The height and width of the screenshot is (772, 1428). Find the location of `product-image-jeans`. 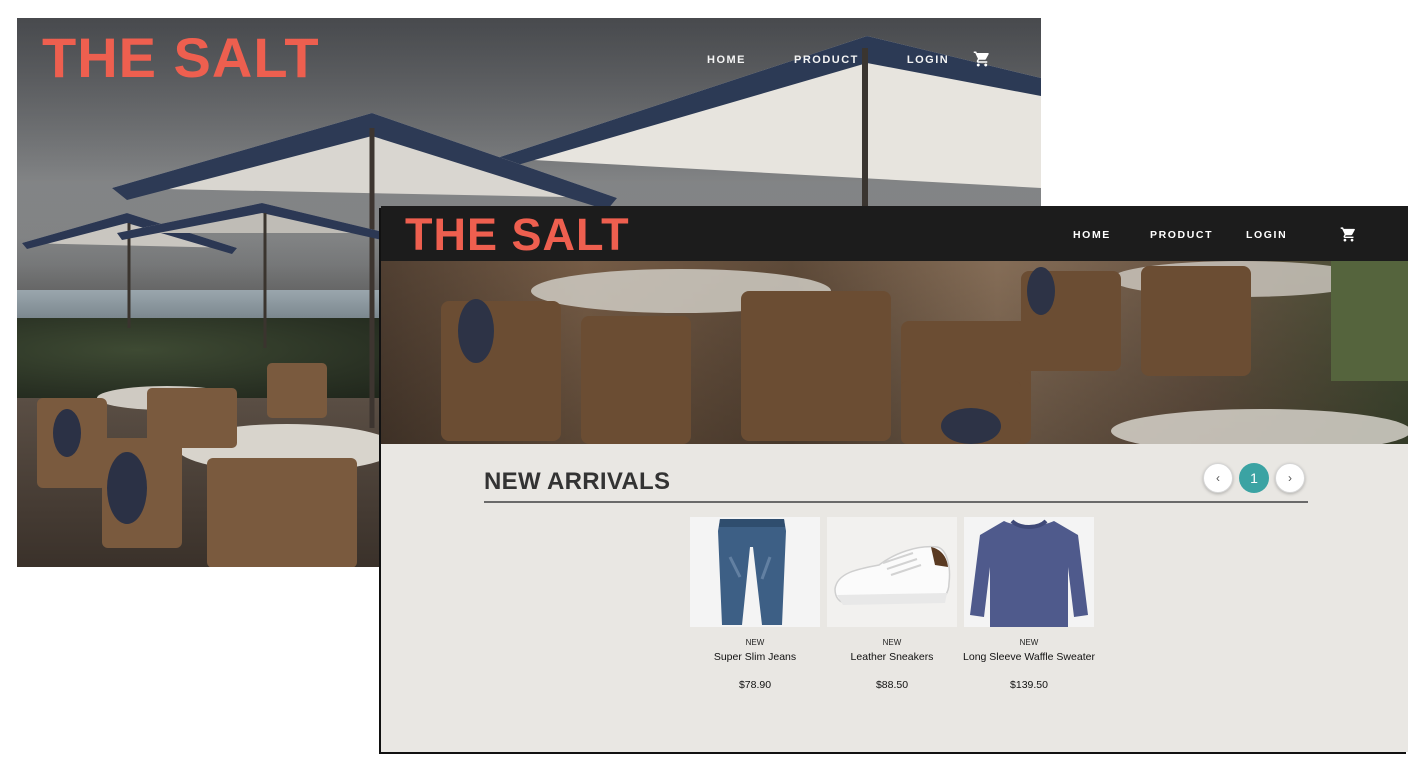

product-image-jeans is located at coordinates (755, 572).